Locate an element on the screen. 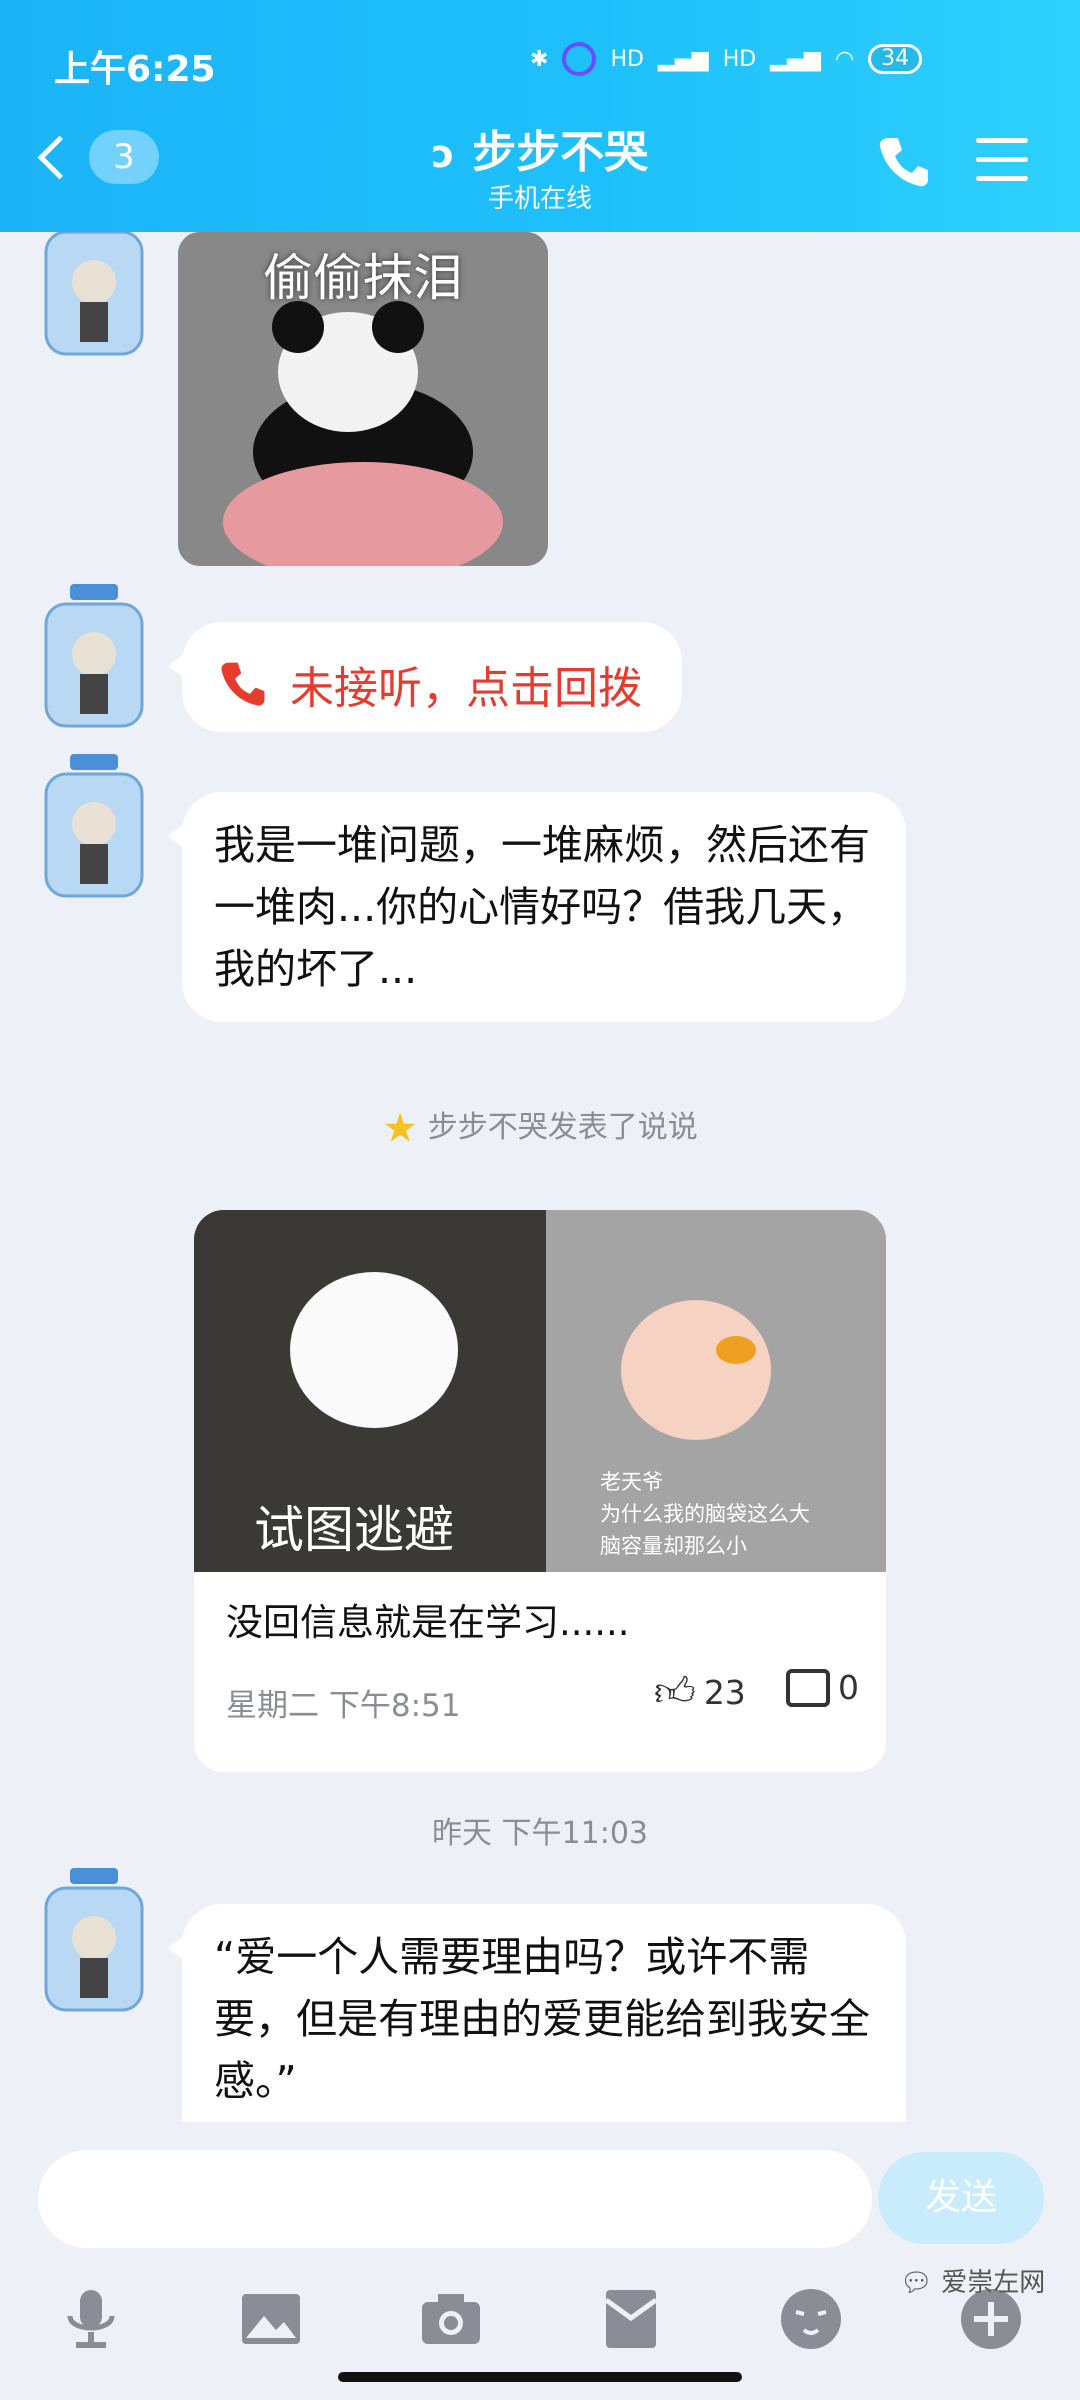  home-indicator is located at coordinates (540, 2377).